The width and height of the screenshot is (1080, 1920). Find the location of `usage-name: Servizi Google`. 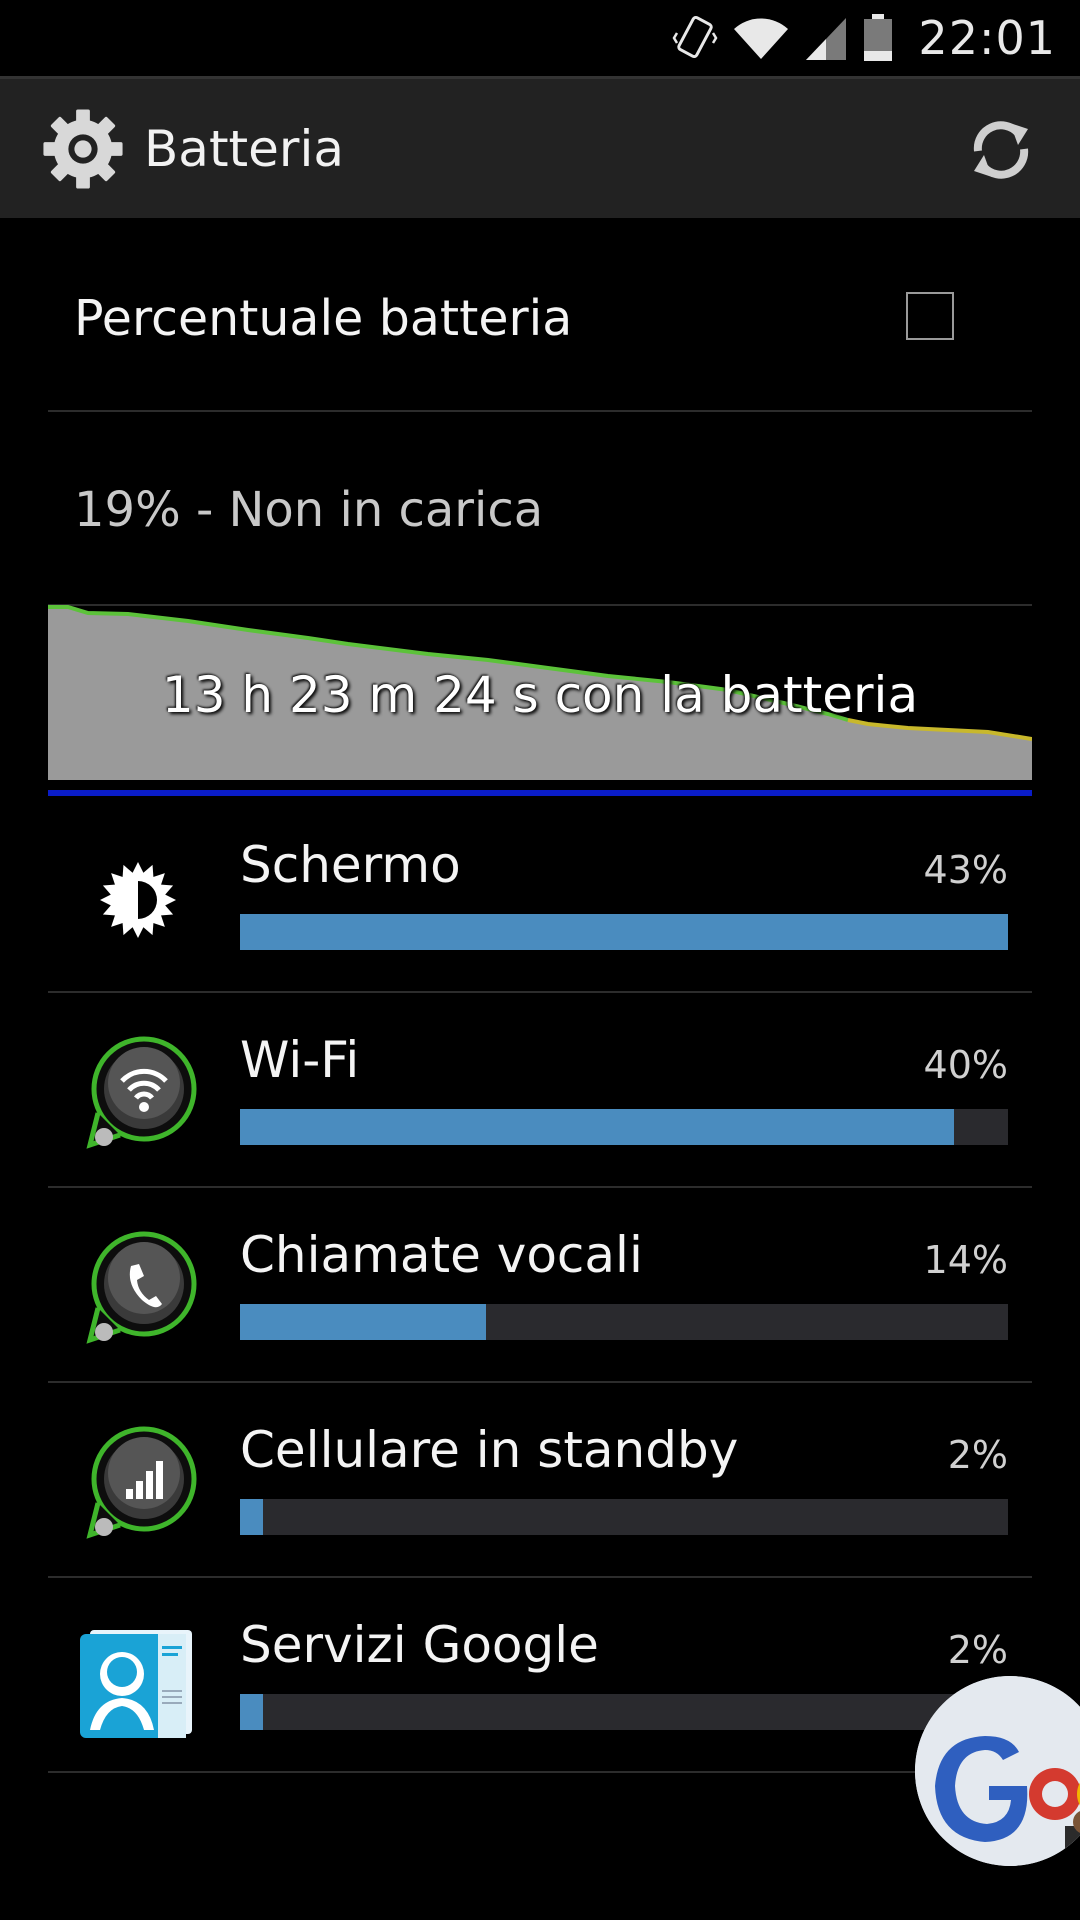

usage-name: Servizi Google is located at coordinates (419, 1645).